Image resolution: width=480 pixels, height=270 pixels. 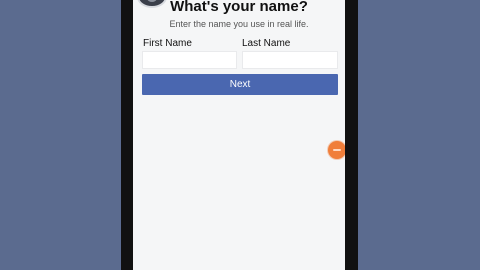 I want to click on floating-bubble-mark, so click(x=337, y=150).